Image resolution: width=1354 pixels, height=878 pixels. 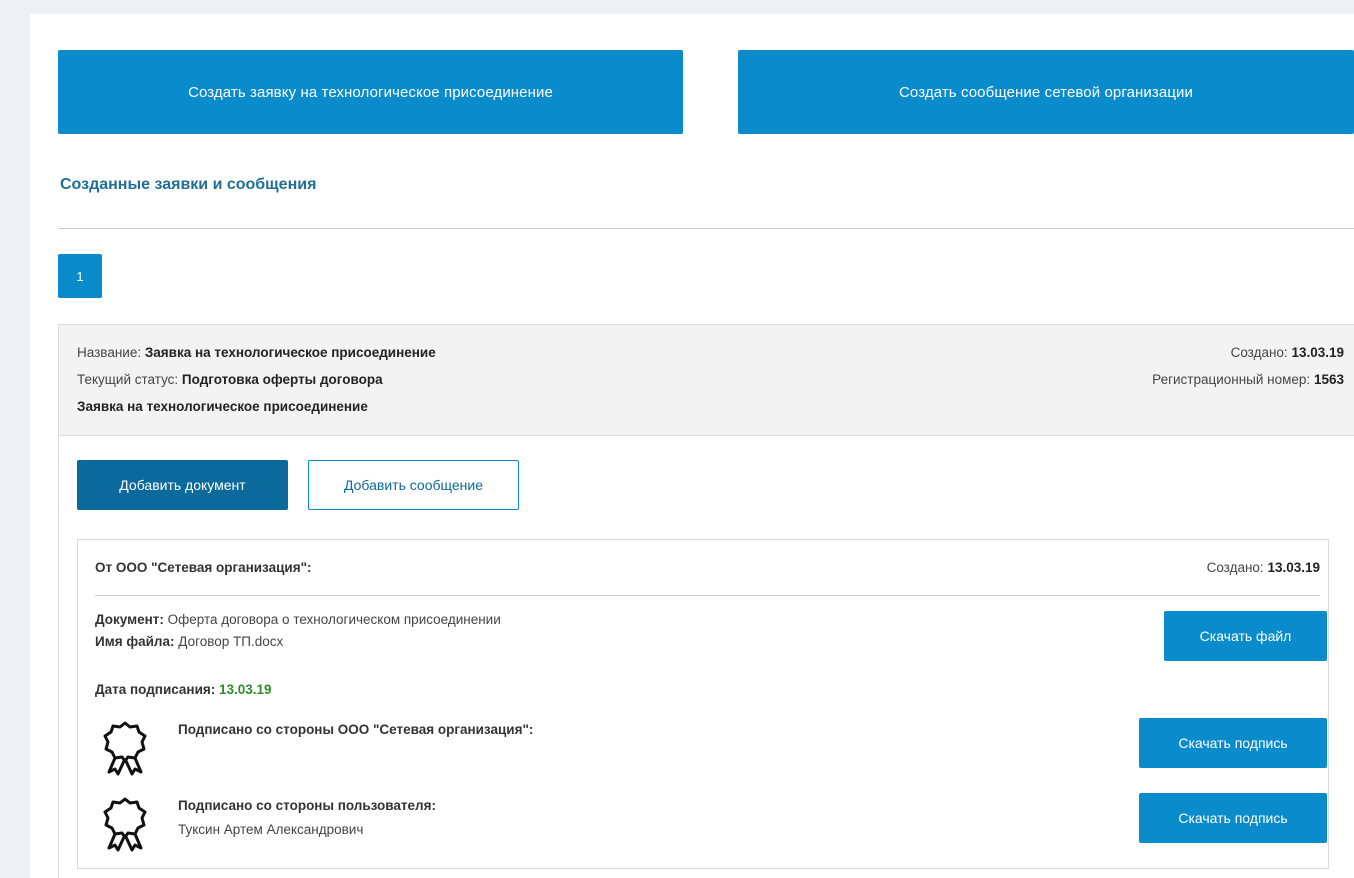 I want to click on request-name-value: Заявка на технологическое присоединение, so click(x=290, y=352).